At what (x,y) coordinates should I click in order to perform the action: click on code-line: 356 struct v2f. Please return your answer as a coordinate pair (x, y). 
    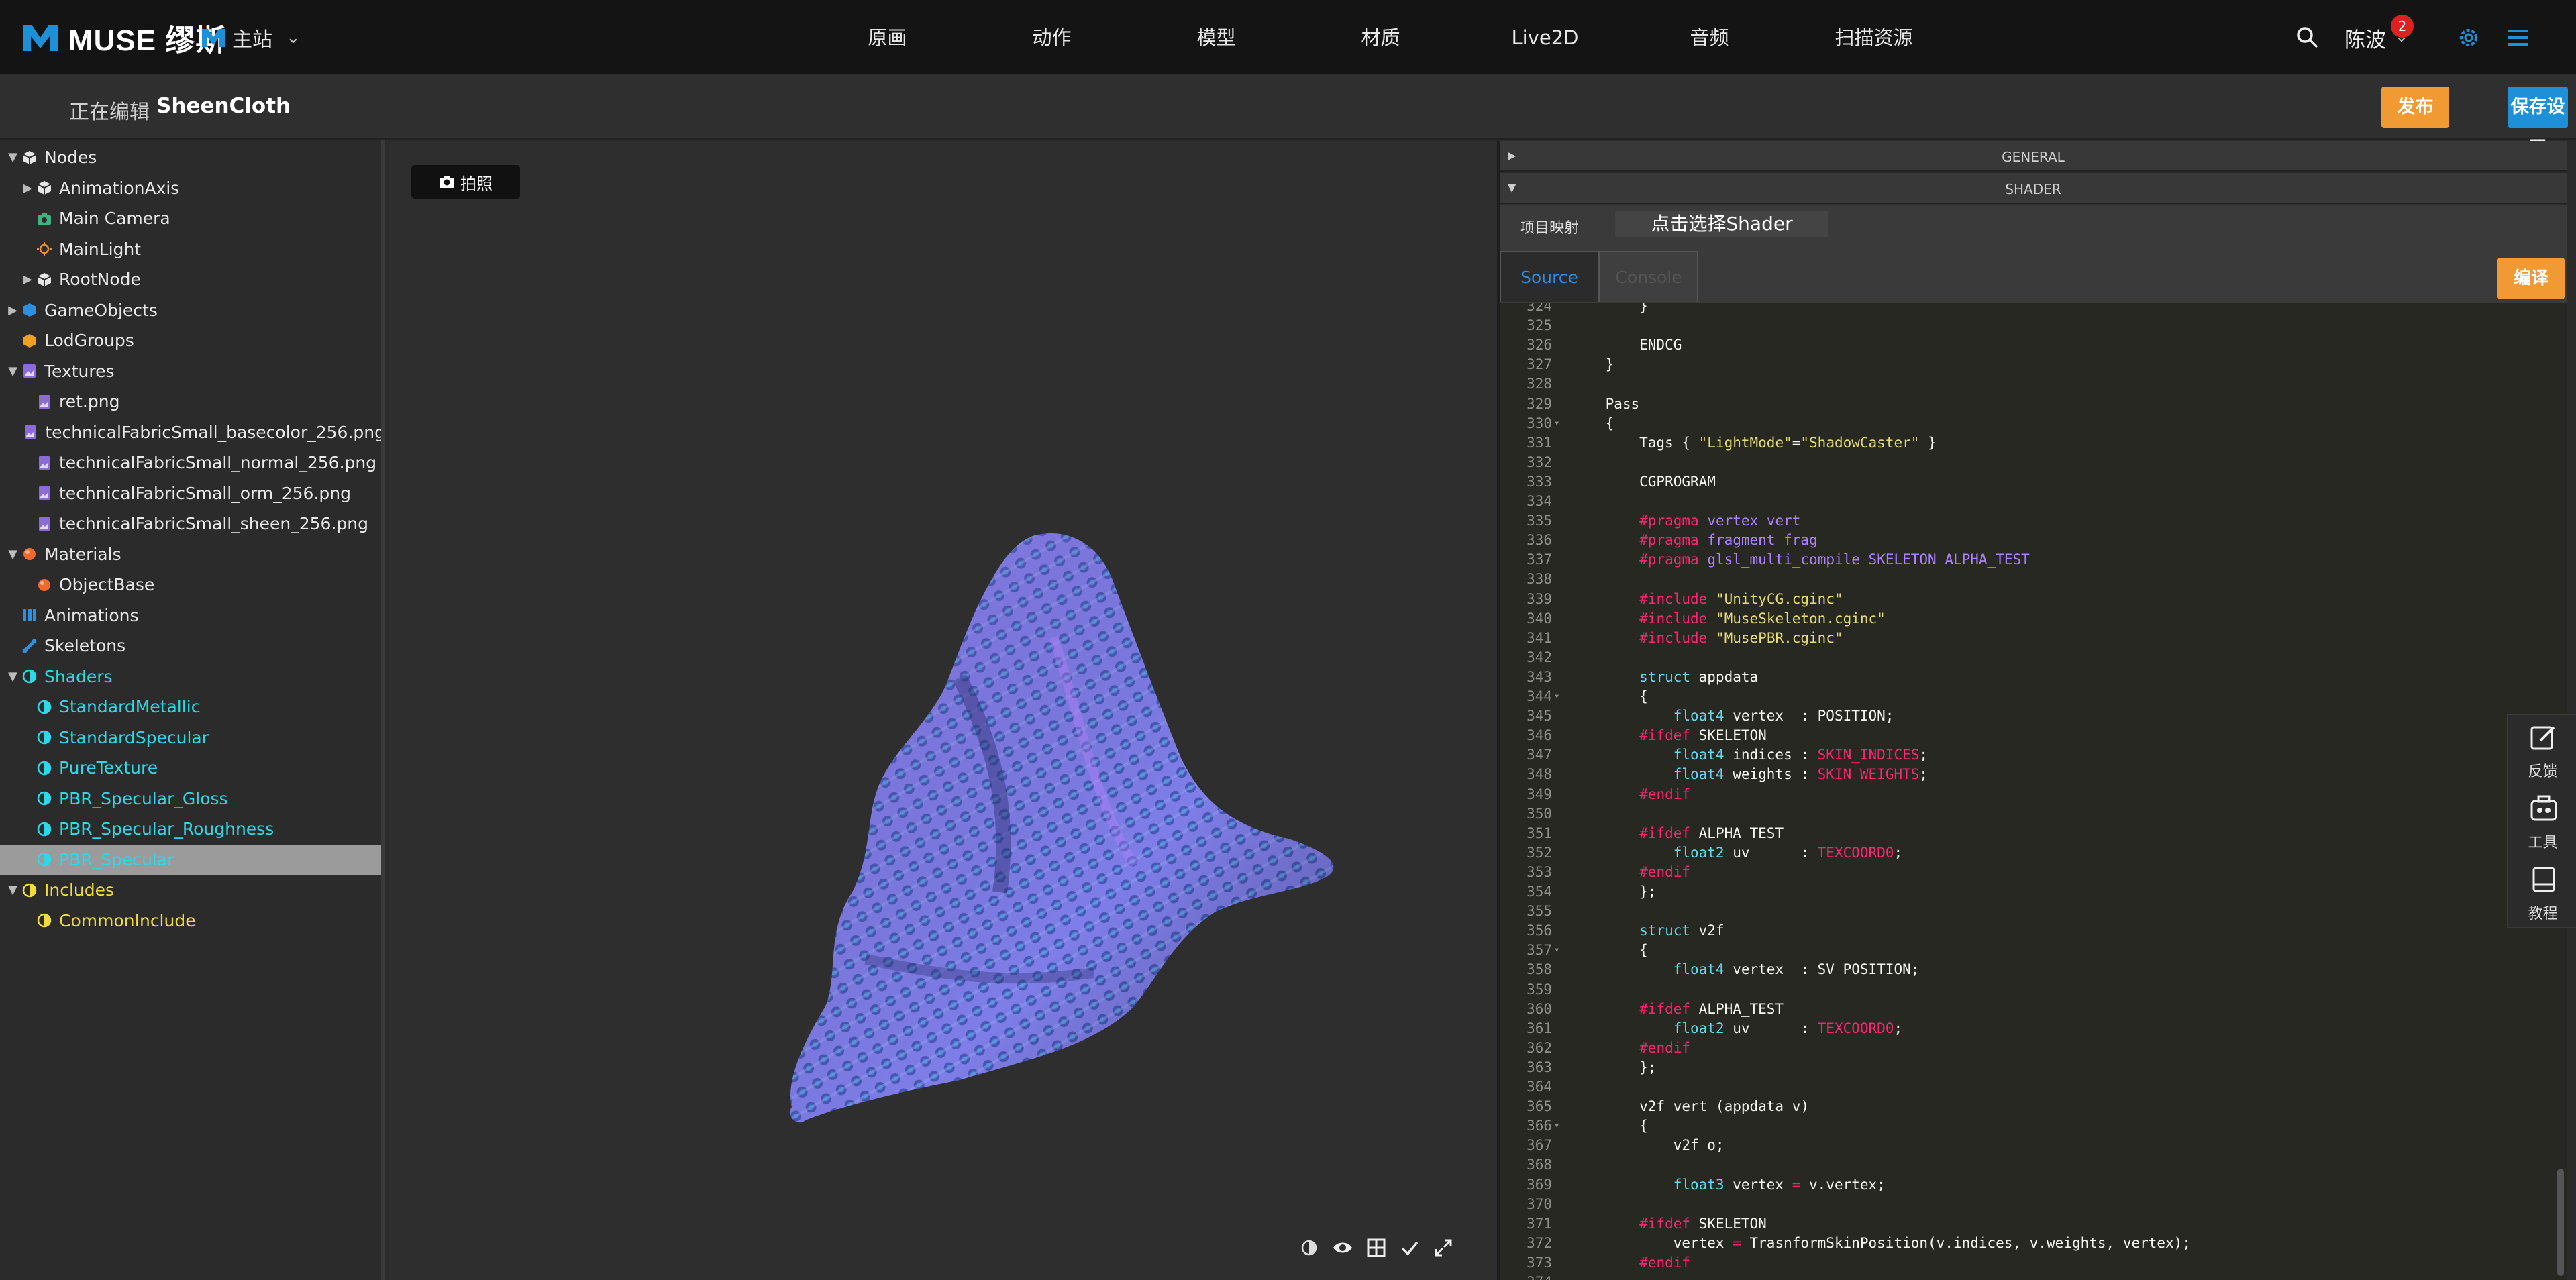
    Looking at the image, I should click on (2033, 931).